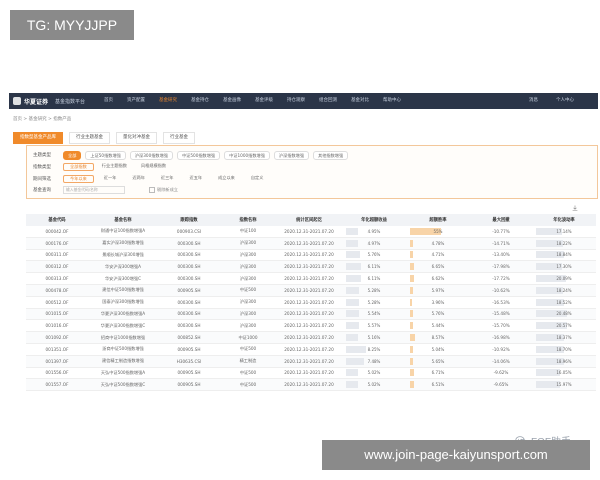 Image resolution: width=600 pixels, height=480 pixels. What do you see at coordinates (123, 232) in the screenshot?
I see `table-cell: 财通中证100指数增强A` at bounding box center [123, 232].